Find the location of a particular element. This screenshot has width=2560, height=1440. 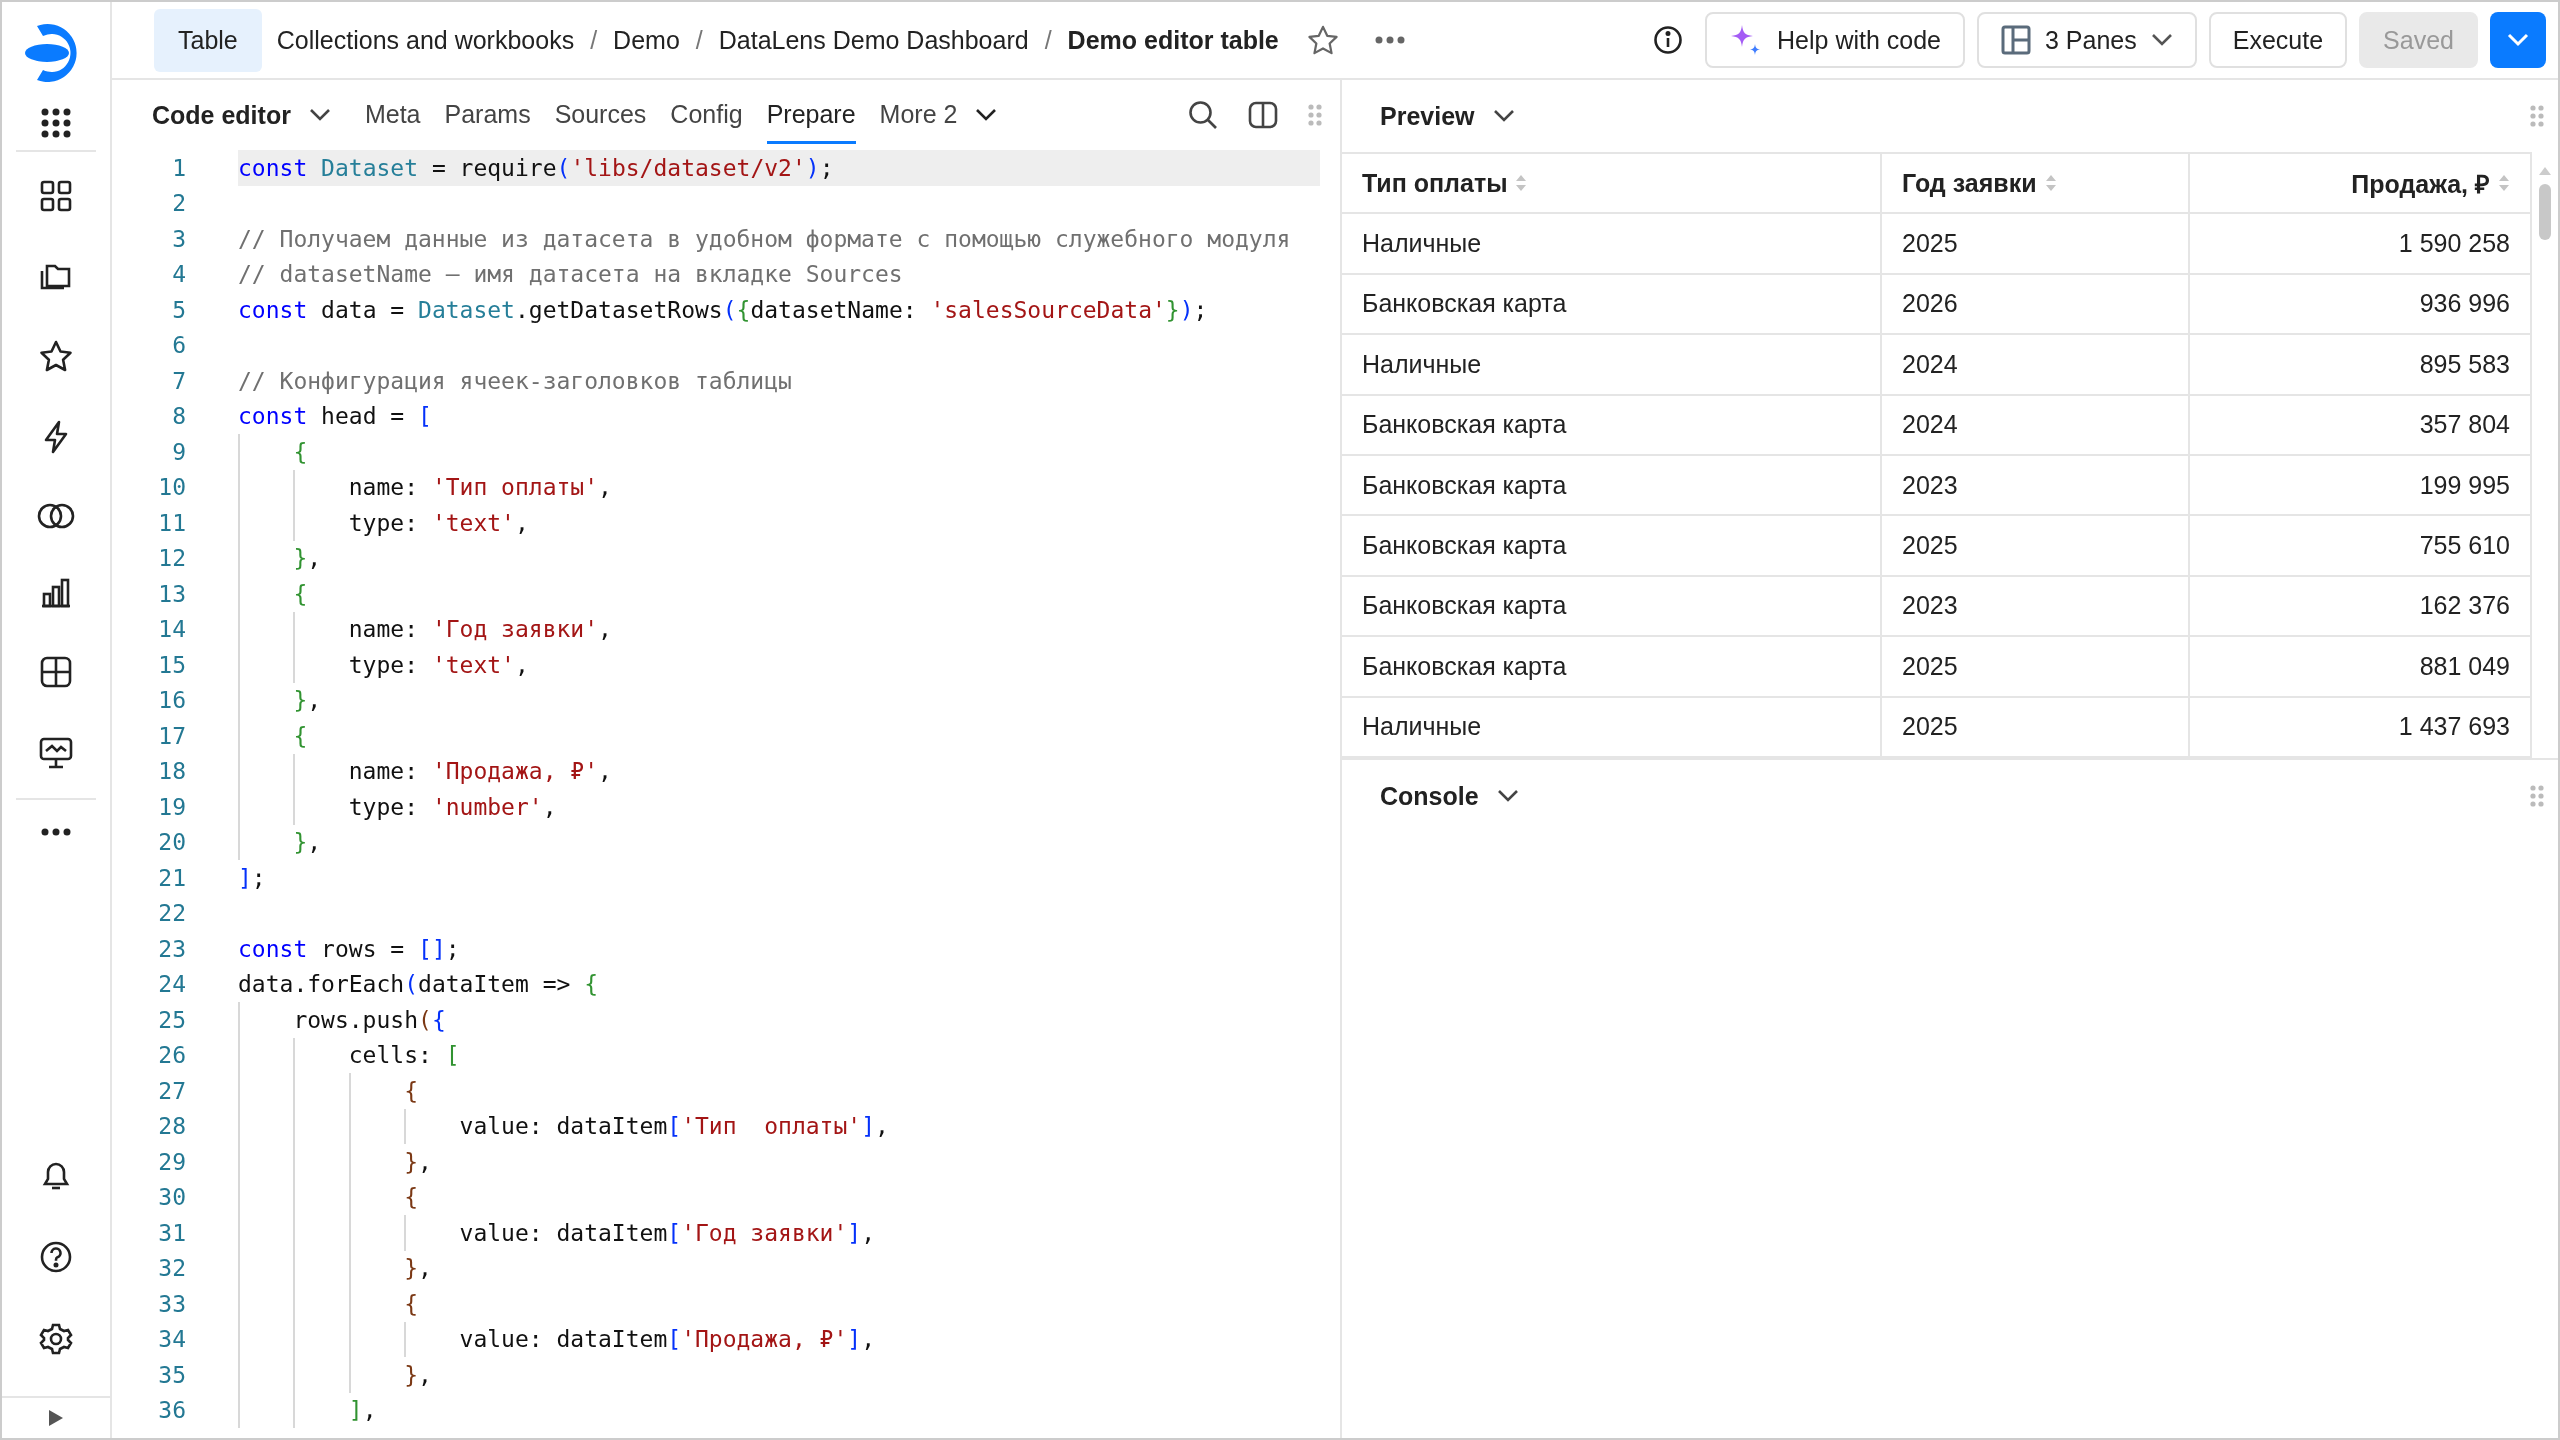

info-icon is located at coordinates (1668, 40).